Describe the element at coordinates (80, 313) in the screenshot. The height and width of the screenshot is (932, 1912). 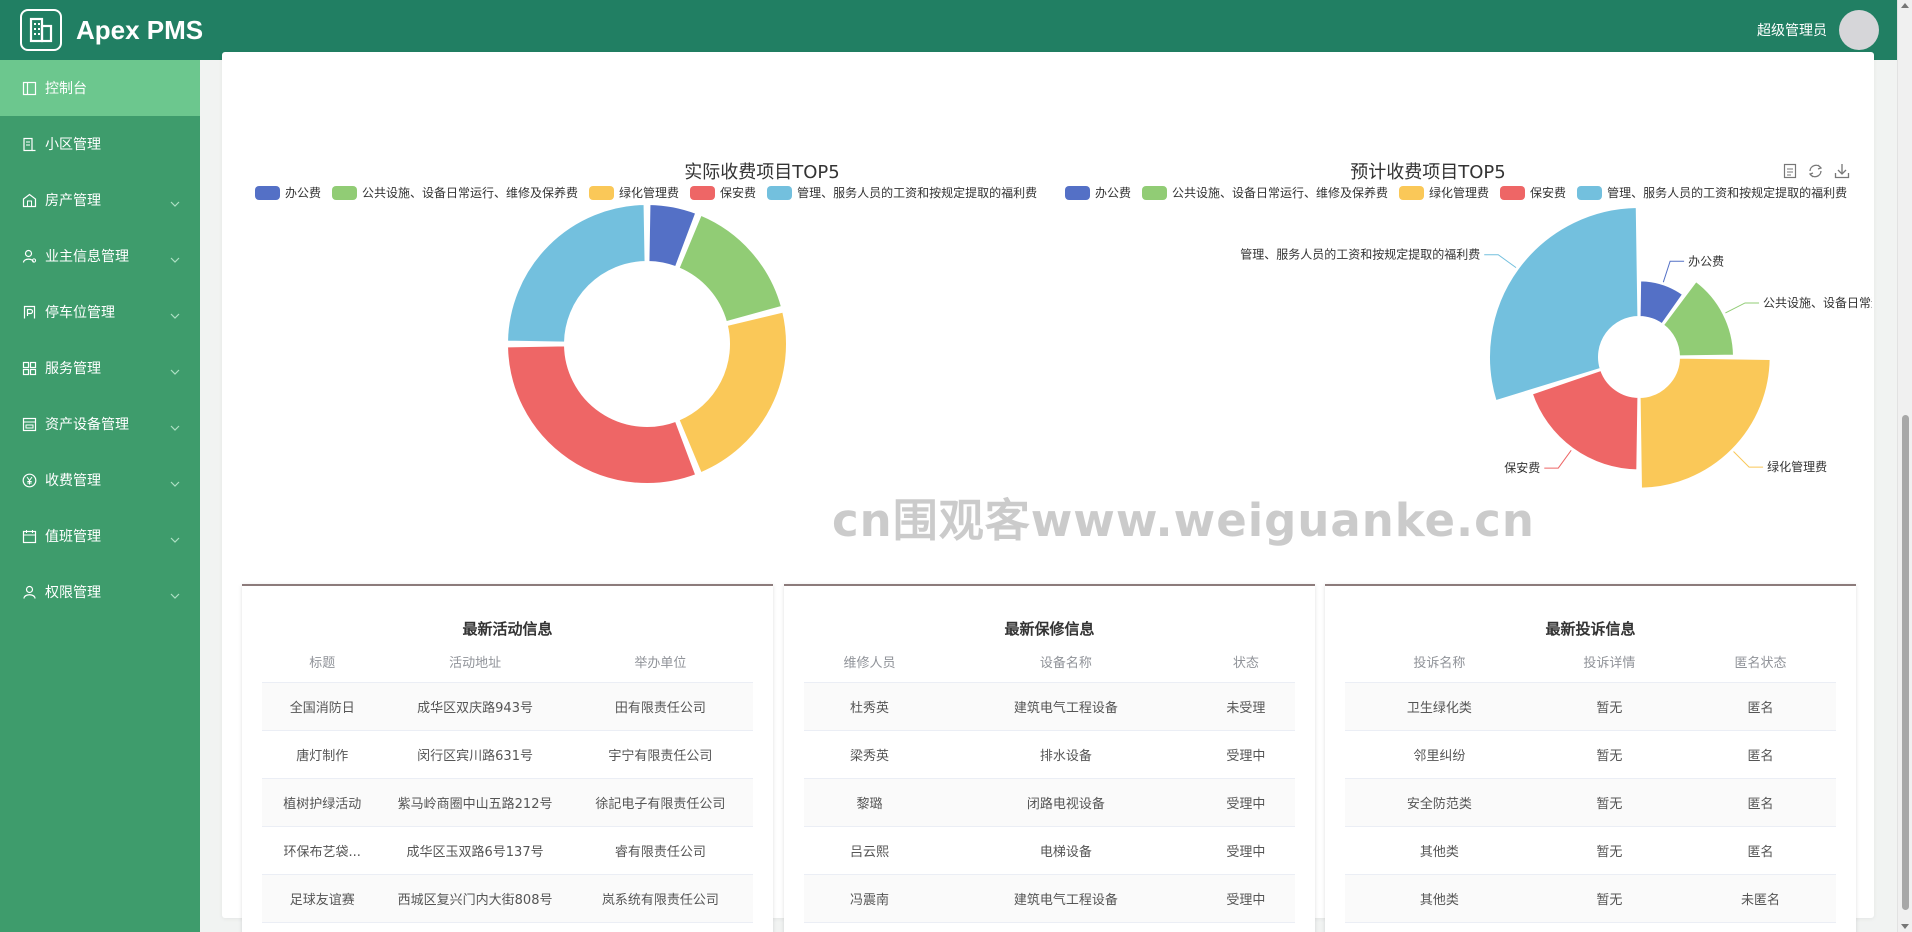
I see `sidebar-item-label: 停车位管理` at that location.